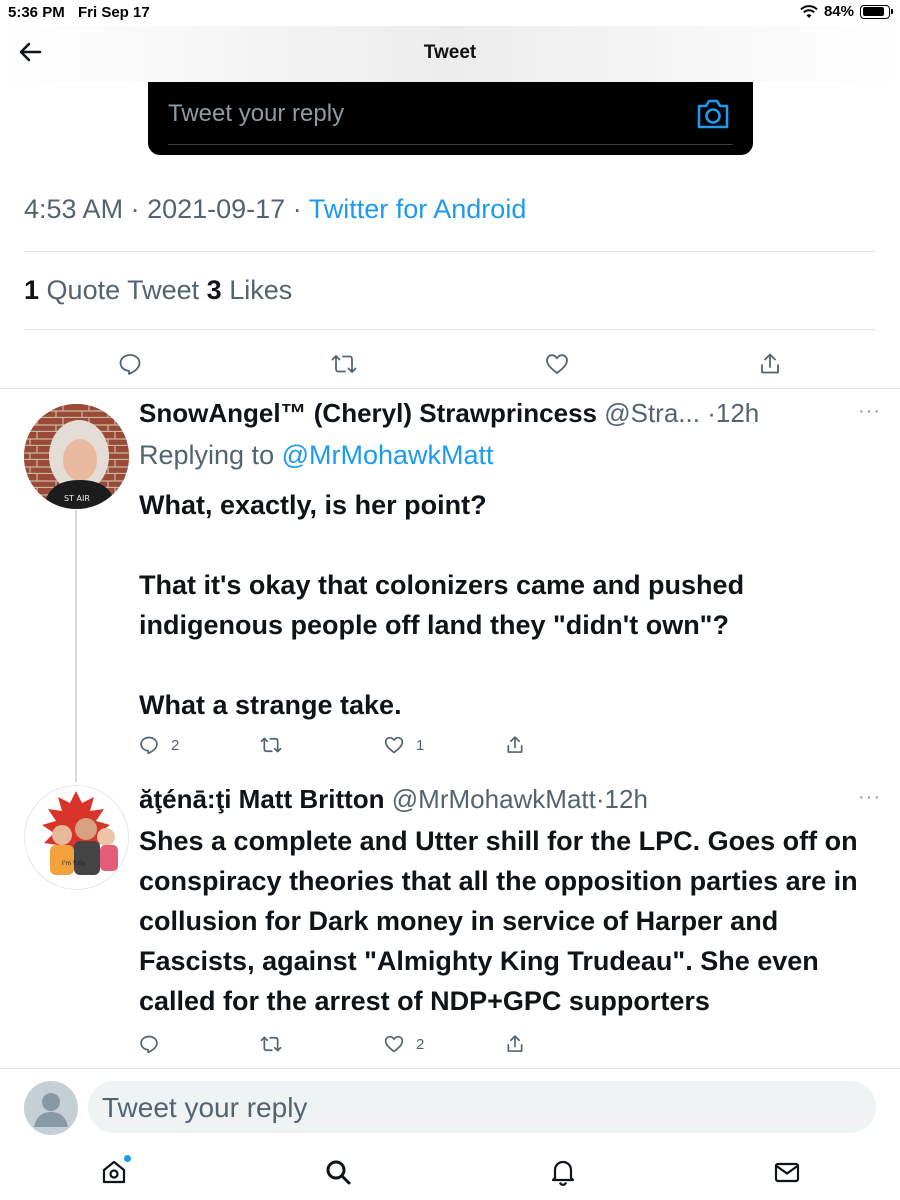 This screenshot has height=1200, width=900. I want to click on tweet-paragraph: What, exactly, is her point?, so click(313, 505).